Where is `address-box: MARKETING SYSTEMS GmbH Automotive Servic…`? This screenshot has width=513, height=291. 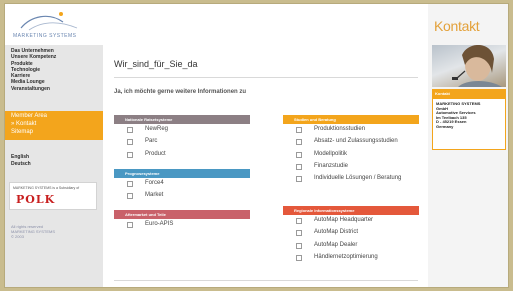 address-box: MARKETING SYSTEMS GmbH Automotive Servic… is located at coordinates (469, 124).